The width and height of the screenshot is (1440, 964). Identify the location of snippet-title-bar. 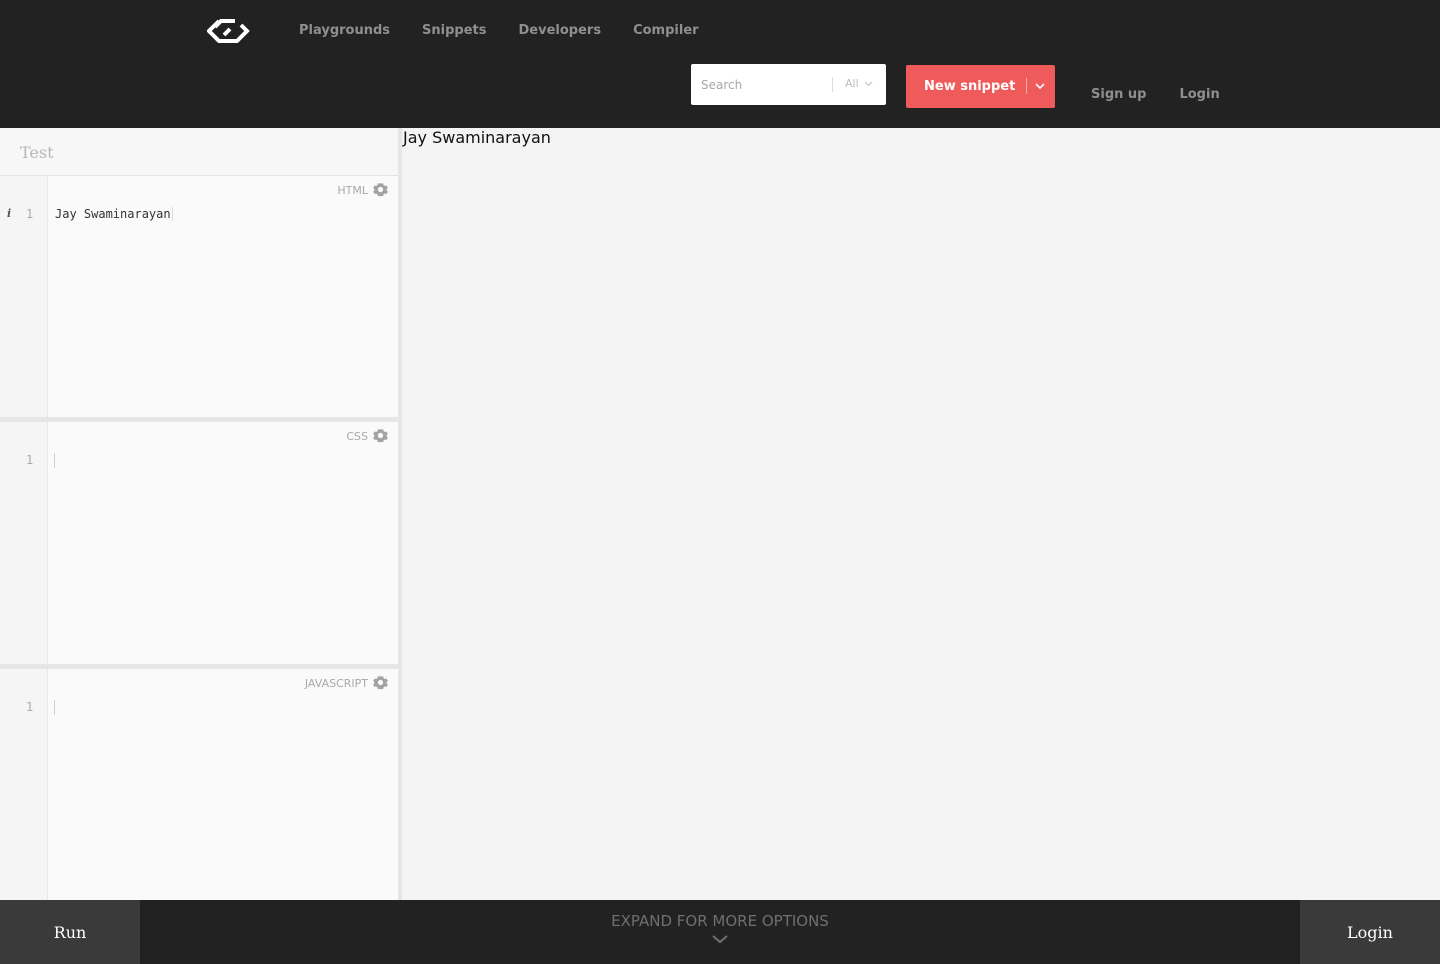
(199, 152).